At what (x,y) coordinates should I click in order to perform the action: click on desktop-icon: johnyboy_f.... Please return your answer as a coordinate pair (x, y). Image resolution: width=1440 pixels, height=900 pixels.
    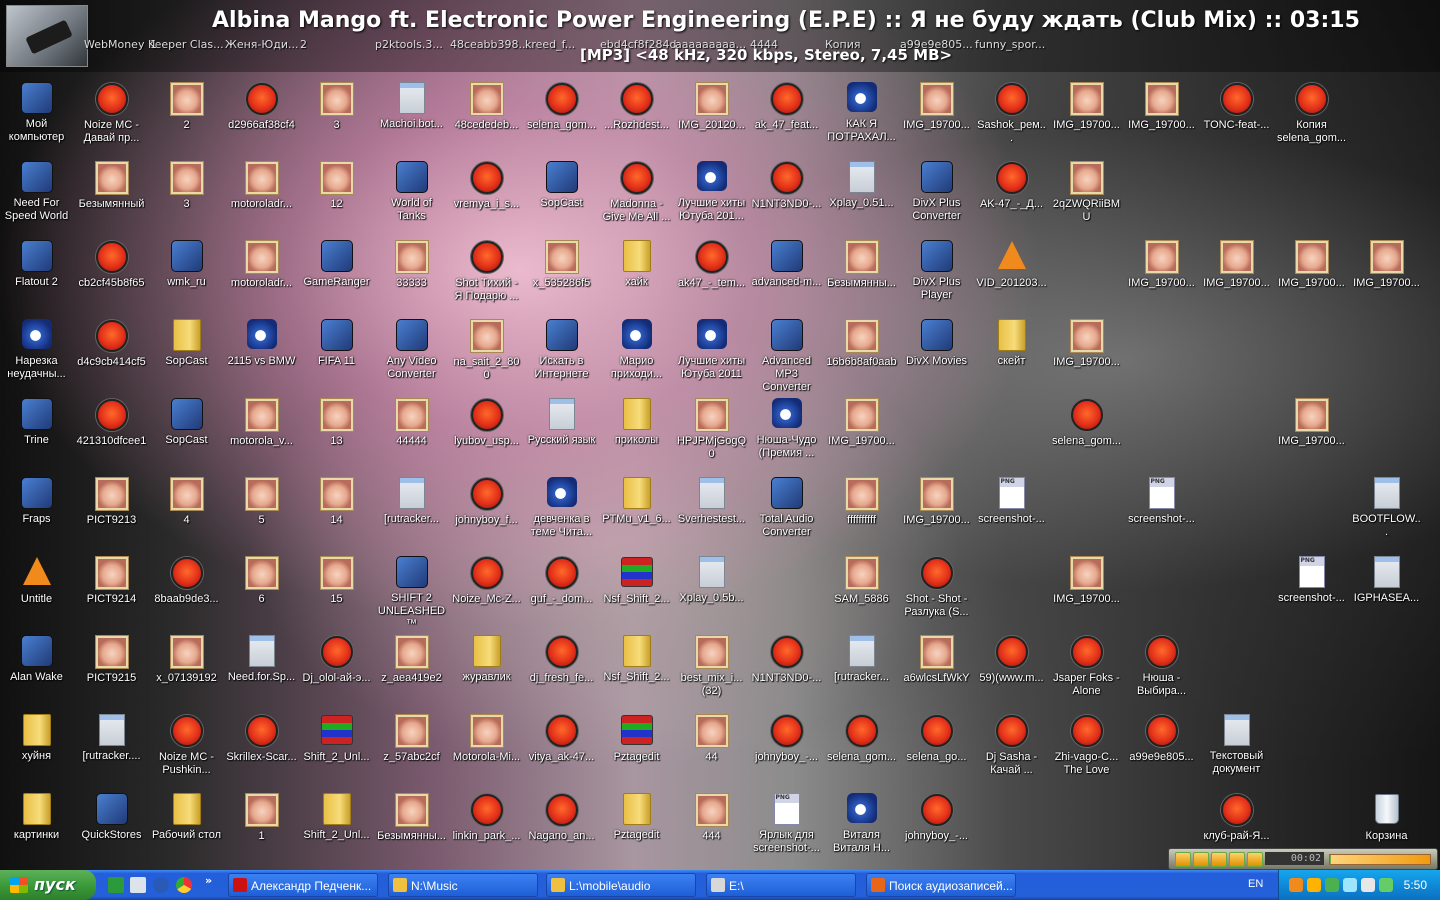
    Looking at the image, I should click on (486, 501).